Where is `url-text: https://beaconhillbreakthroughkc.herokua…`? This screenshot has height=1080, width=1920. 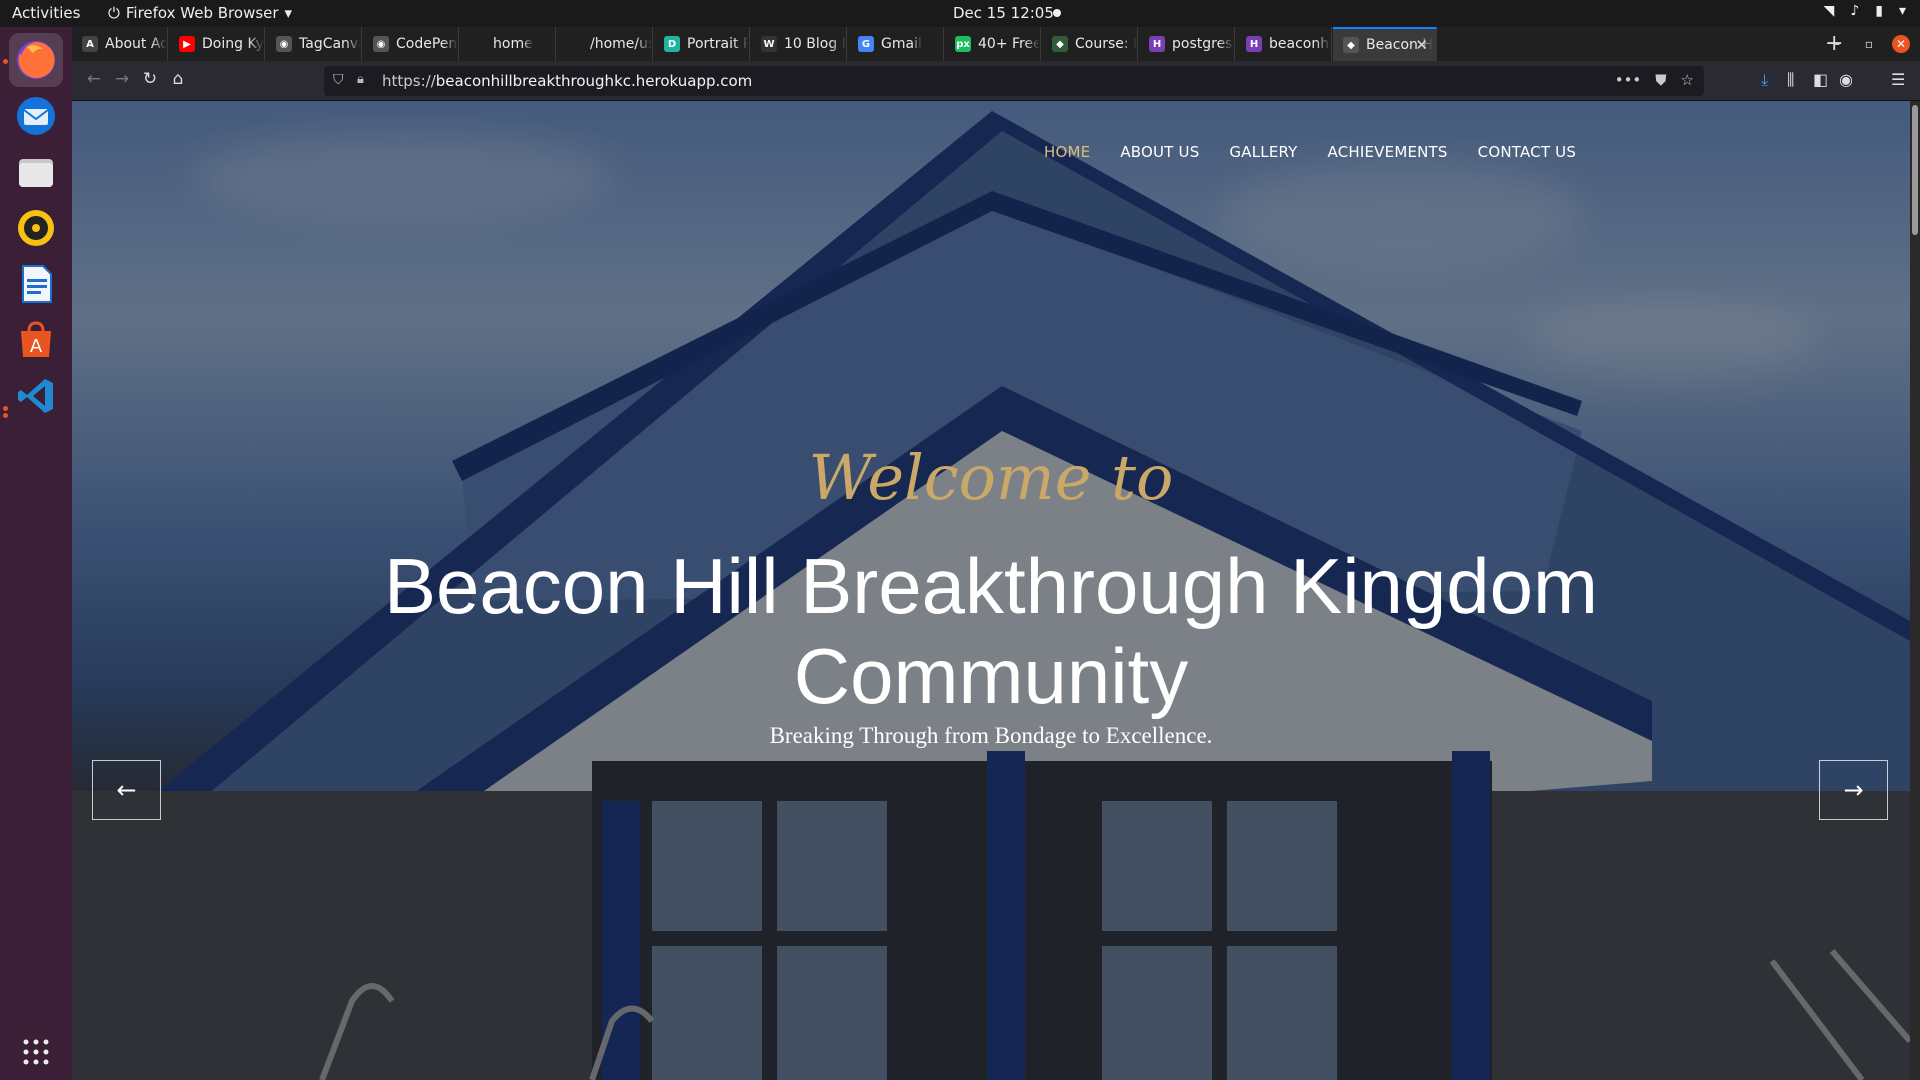 url-text: https://beaconhillbreakthroughkc.herokua… is located at coordinates (567, 81).